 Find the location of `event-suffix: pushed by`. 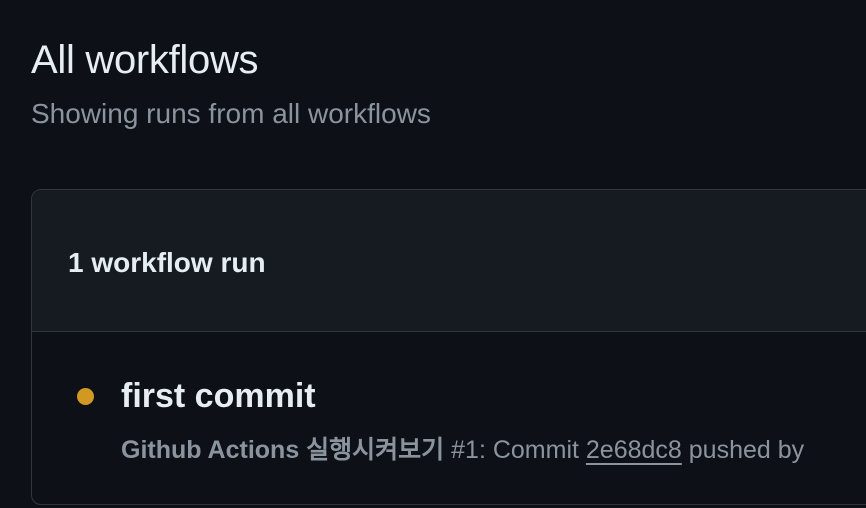

event-suffix: pushed by is located at coordinates (746, 450).